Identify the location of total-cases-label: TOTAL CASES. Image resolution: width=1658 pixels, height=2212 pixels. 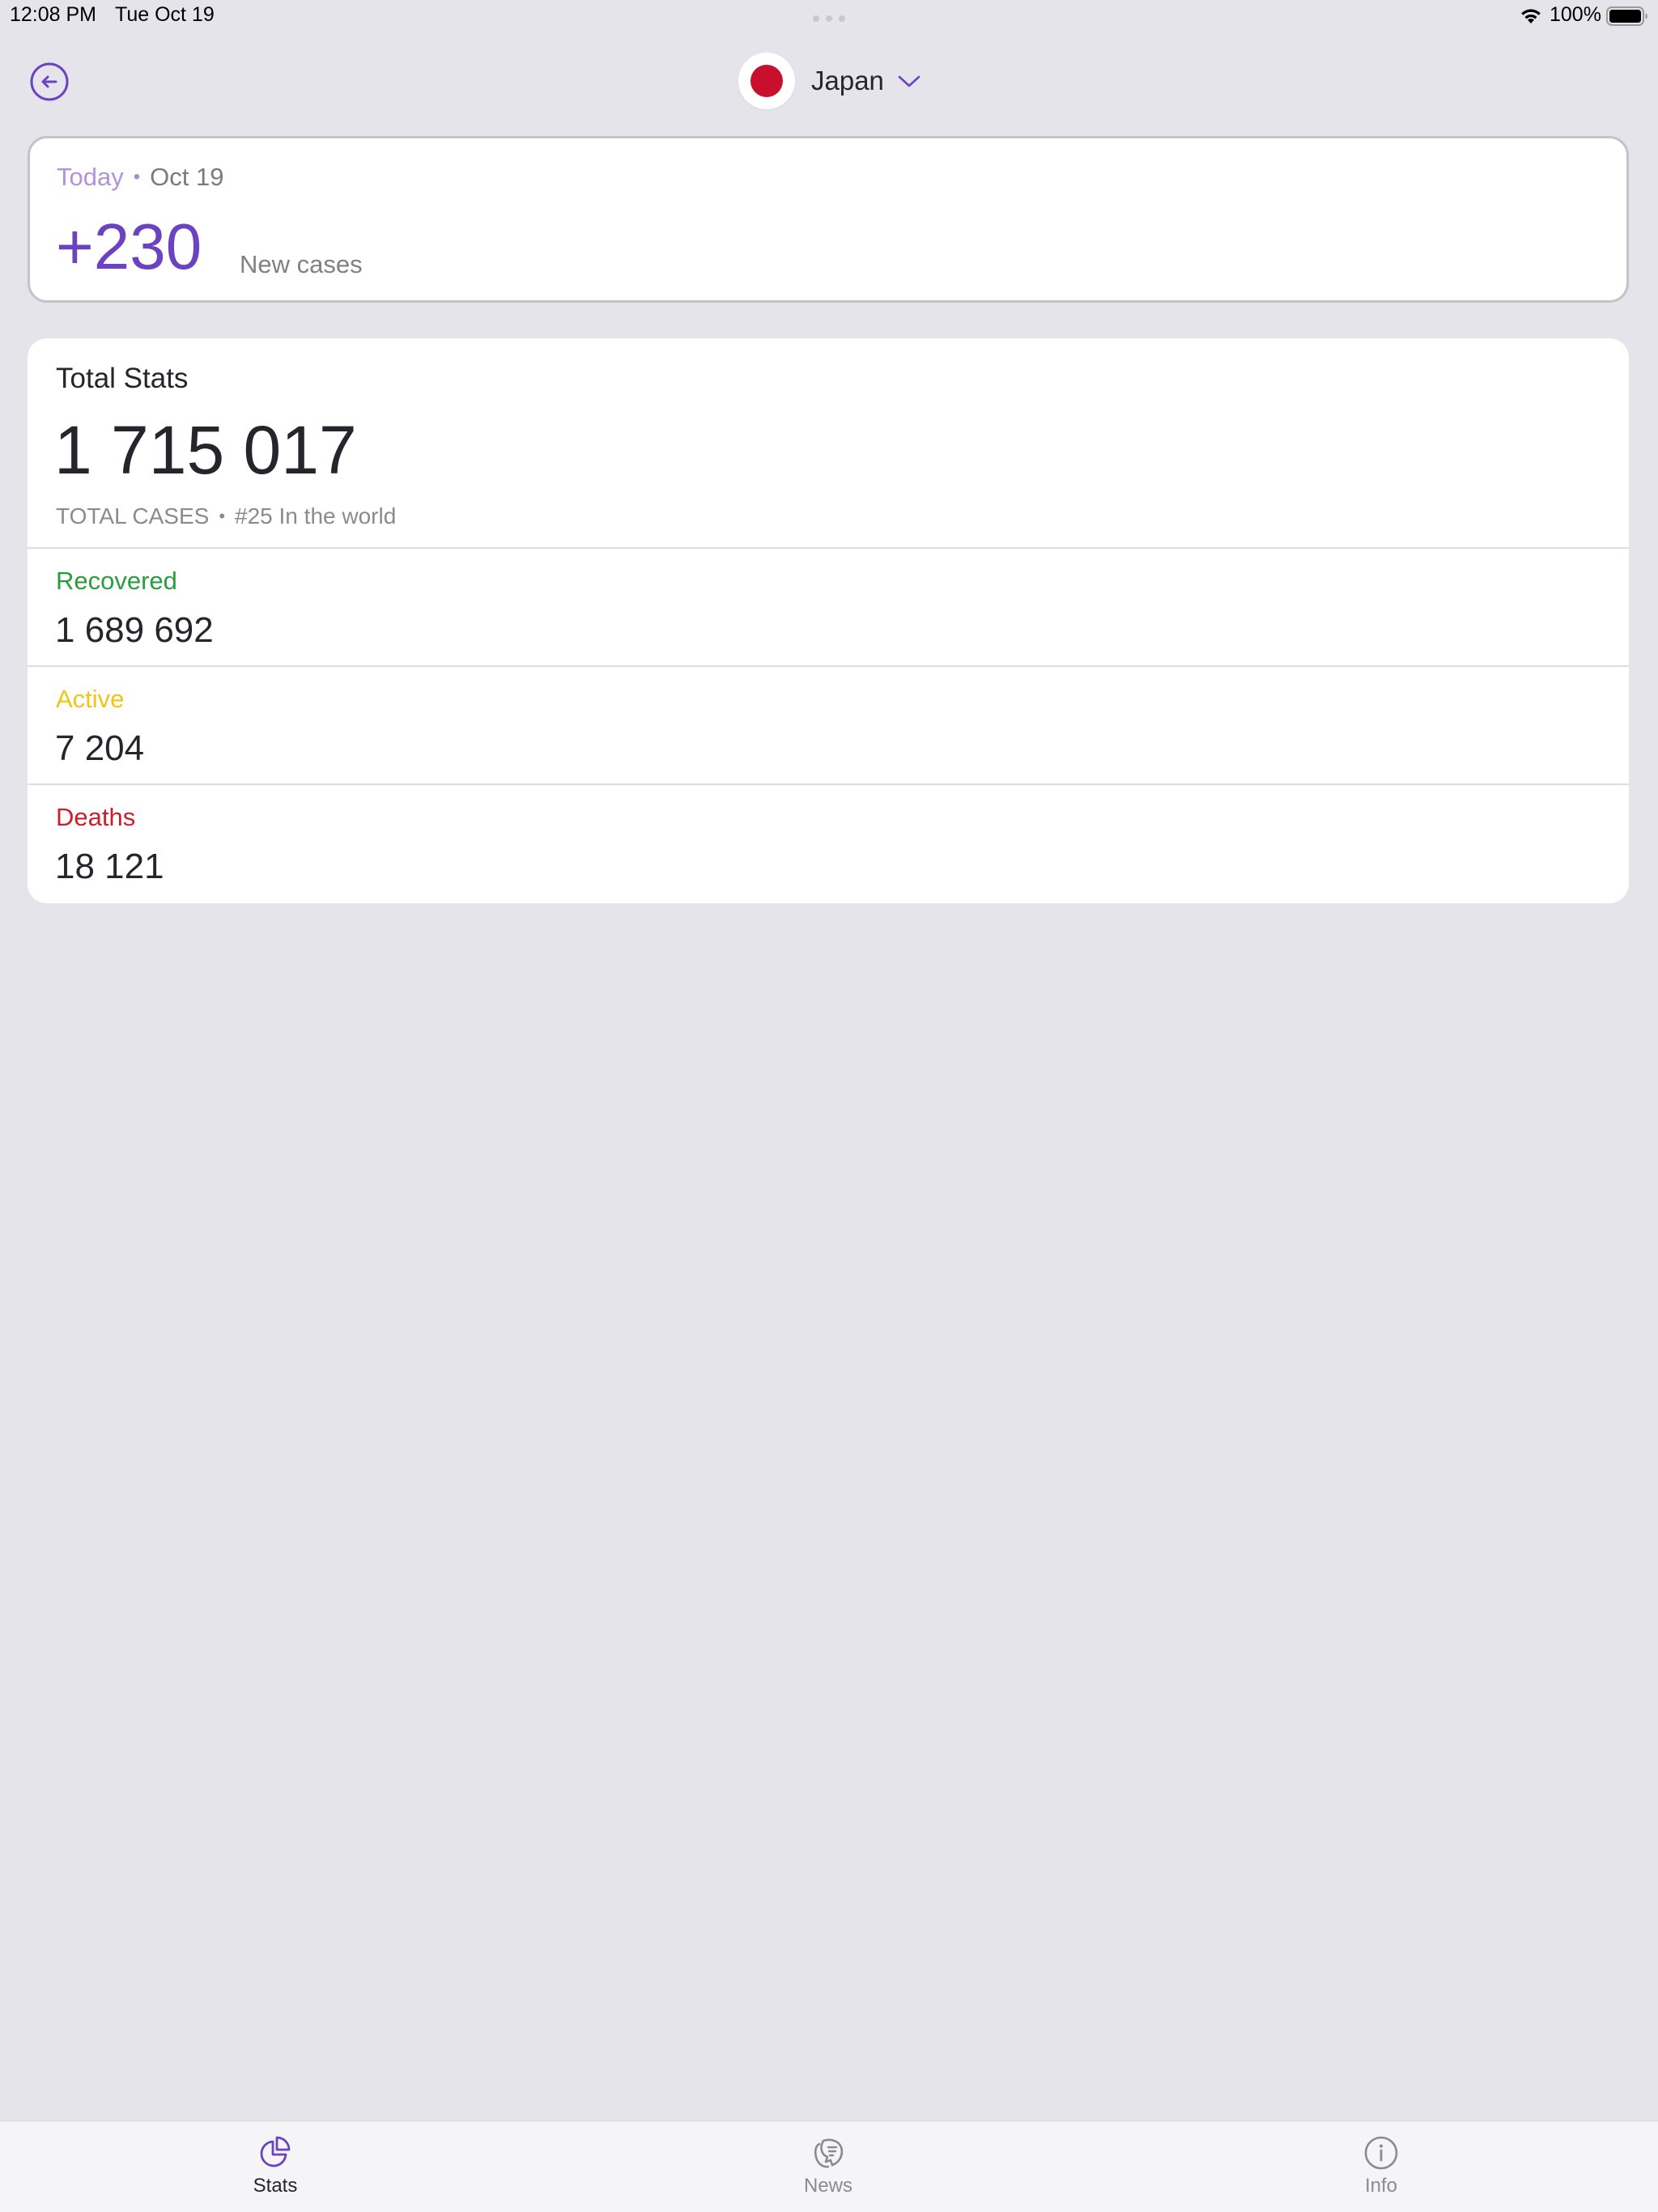
(133, 516).